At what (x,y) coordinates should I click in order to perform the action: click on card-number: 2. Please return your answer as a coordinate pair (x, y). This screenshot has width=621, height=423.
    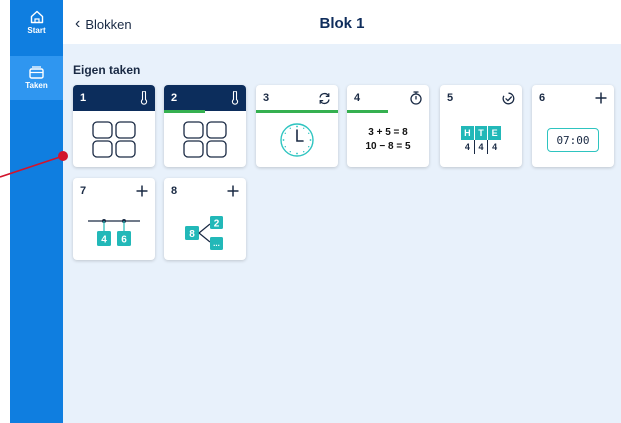
    Looking at the image, I should click on (174, 98).